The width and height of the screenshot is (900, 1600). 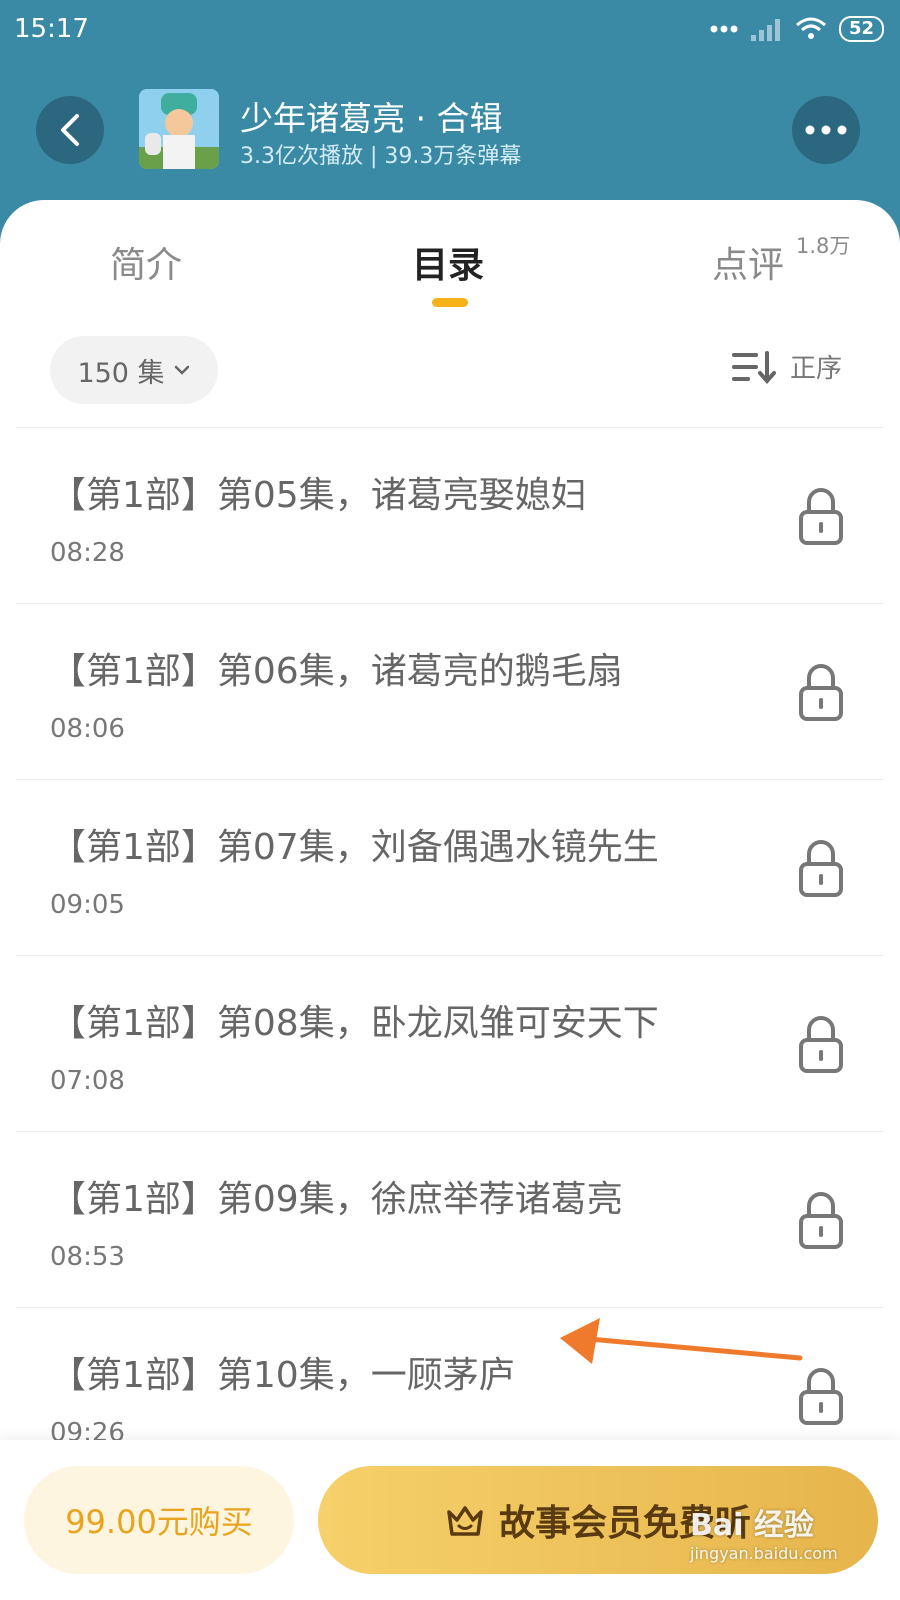 What do you see at coordinates (87, 1081) in the screenshot?
I see `episode-duration: 07:08` at bounding box center [87, 1081].